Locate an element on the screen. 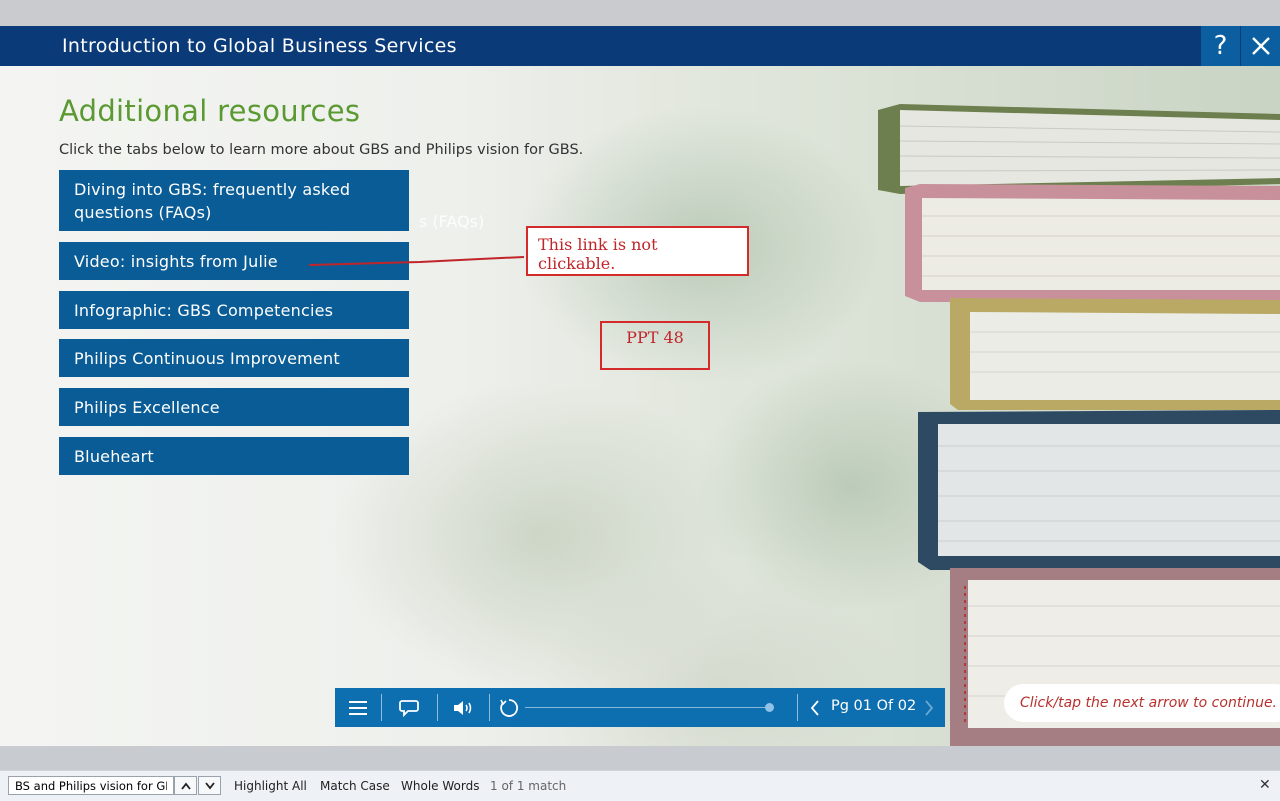 The image size is (1280, 801). previous-button is located at coordinates (815, 707).